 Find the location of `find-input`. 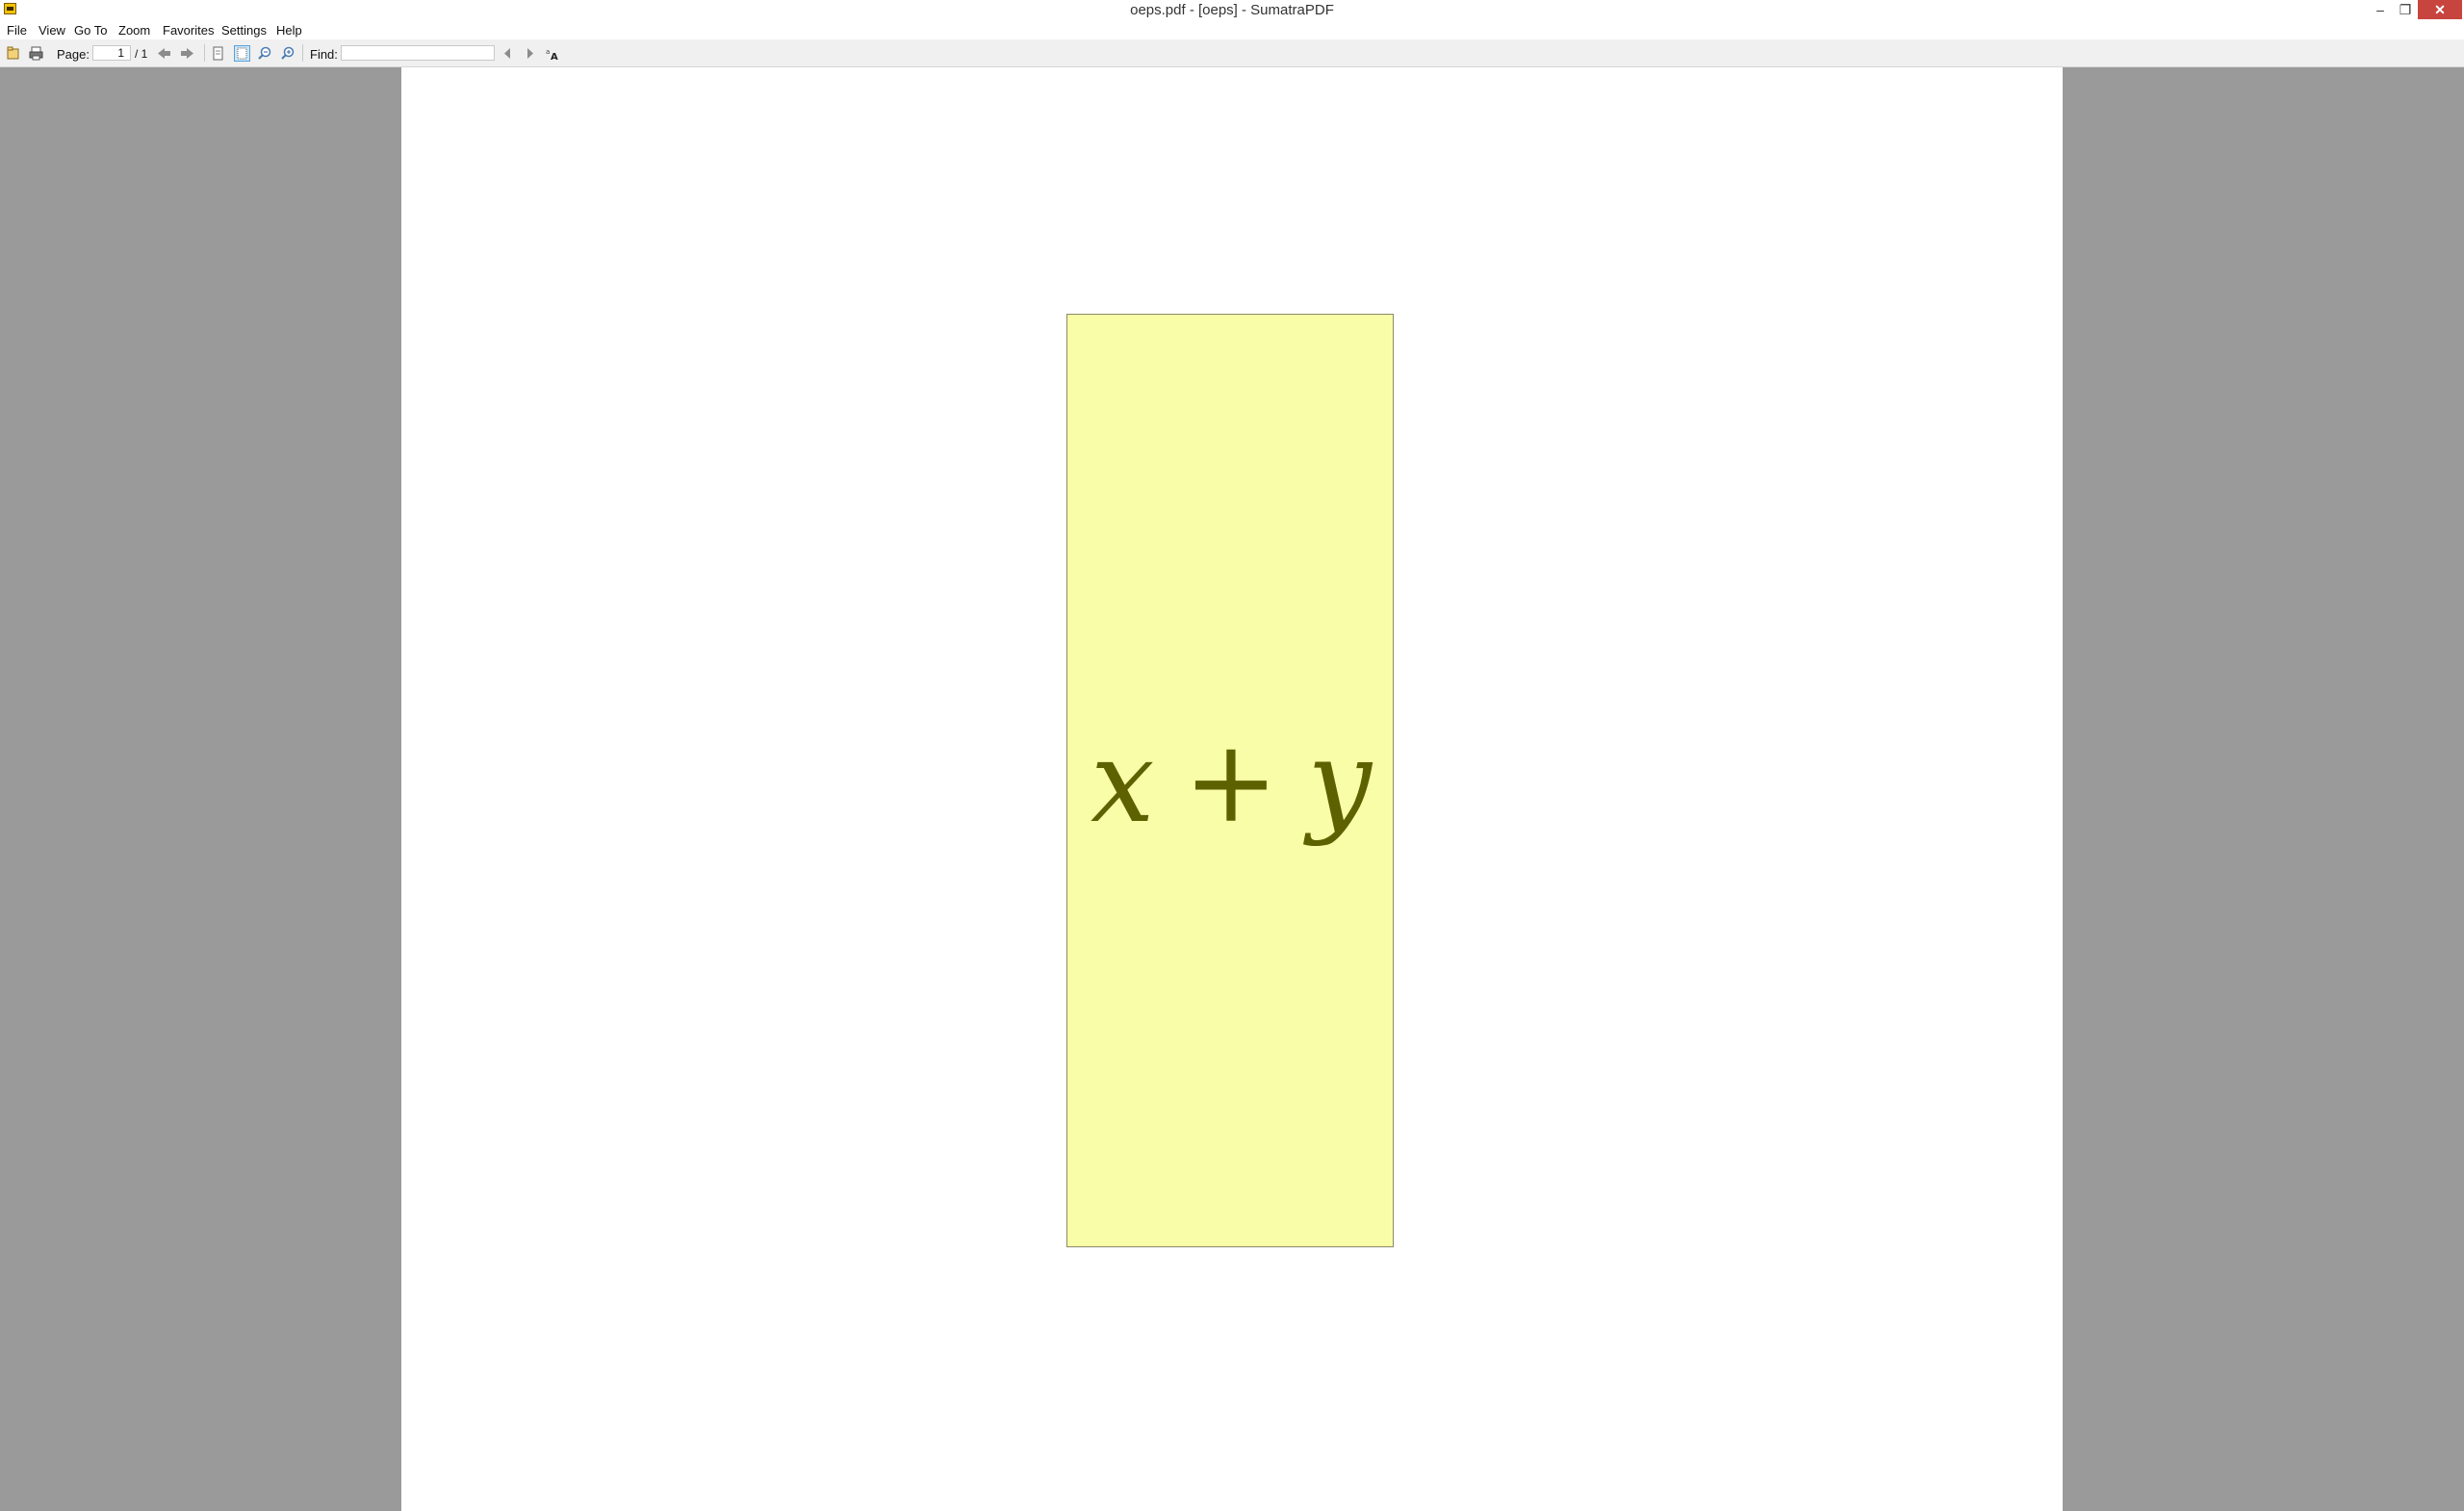

find-input is located at coordinates (418, 53).